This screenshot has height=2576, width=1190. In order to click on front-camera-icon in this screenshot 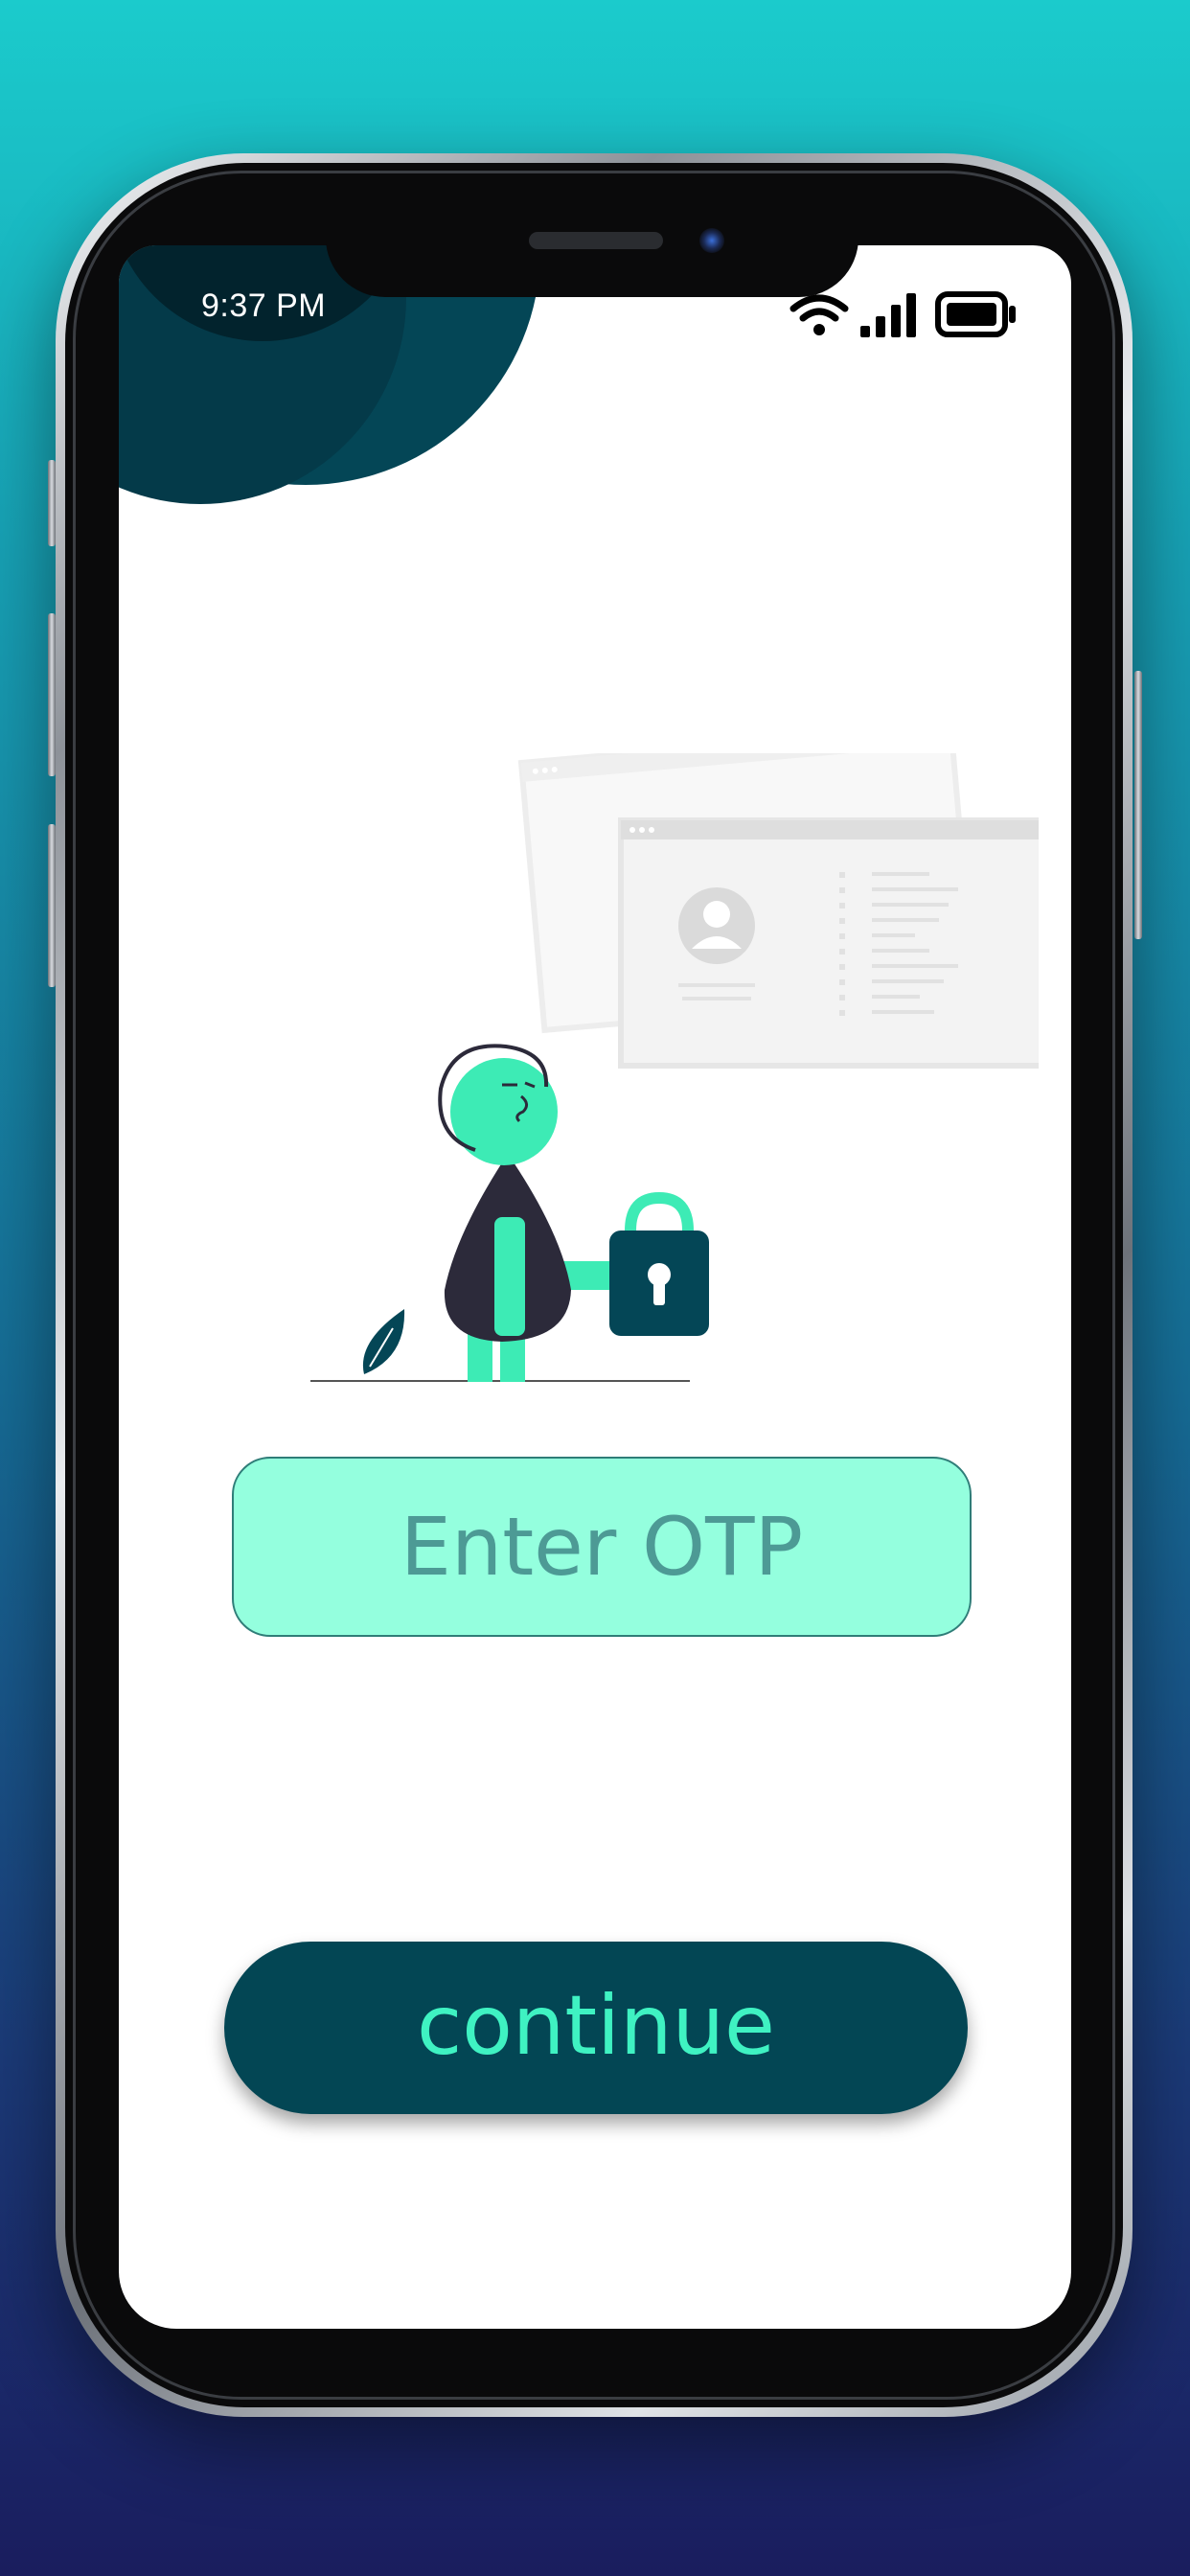, I will do `click(712, 240)`.